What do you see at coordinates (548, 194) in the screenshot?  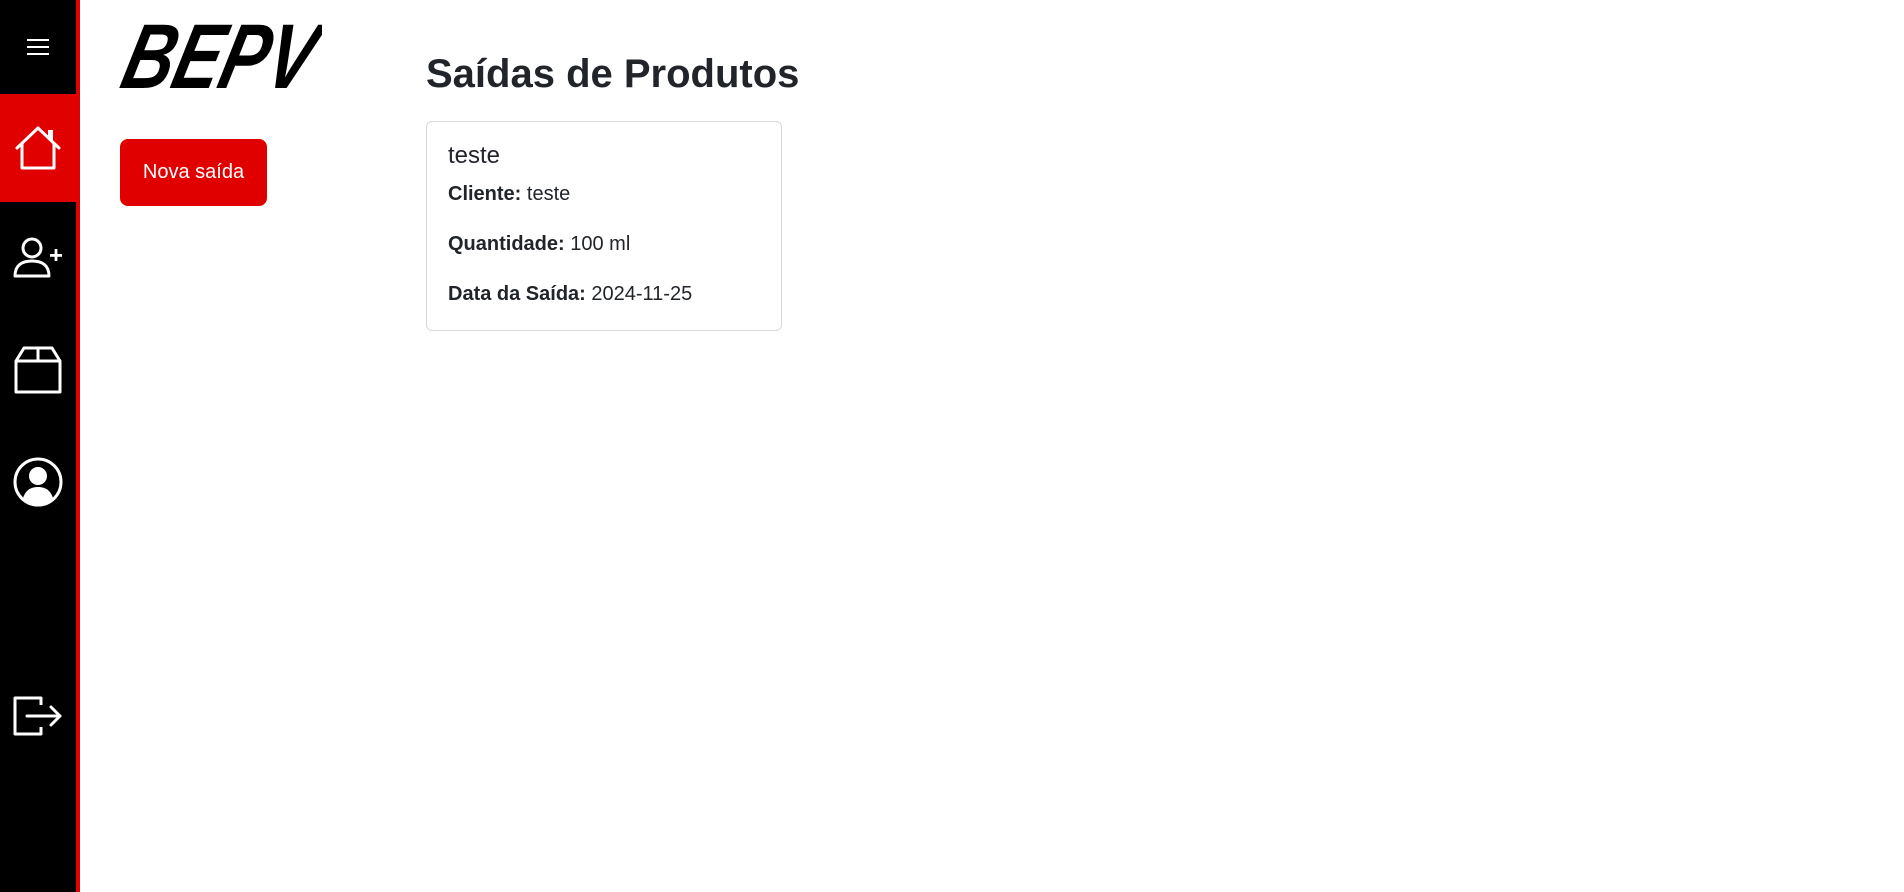 I see `client-value: teste` at bounding box center [548, 194].